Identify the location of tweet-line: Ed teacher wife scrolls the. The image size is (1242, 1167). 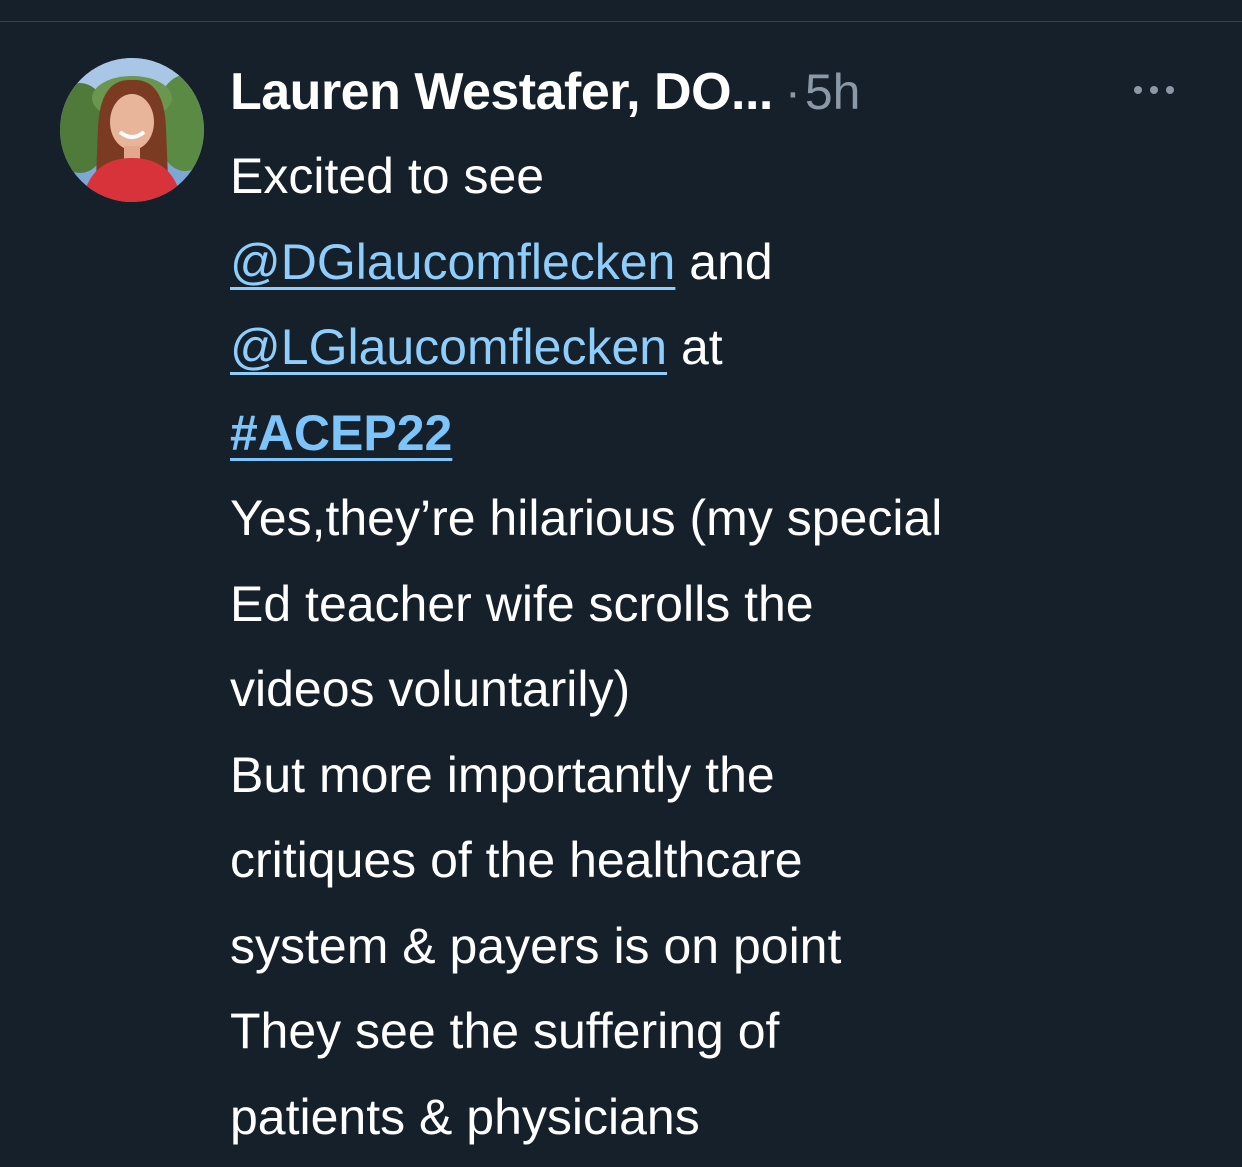
(522, 603).